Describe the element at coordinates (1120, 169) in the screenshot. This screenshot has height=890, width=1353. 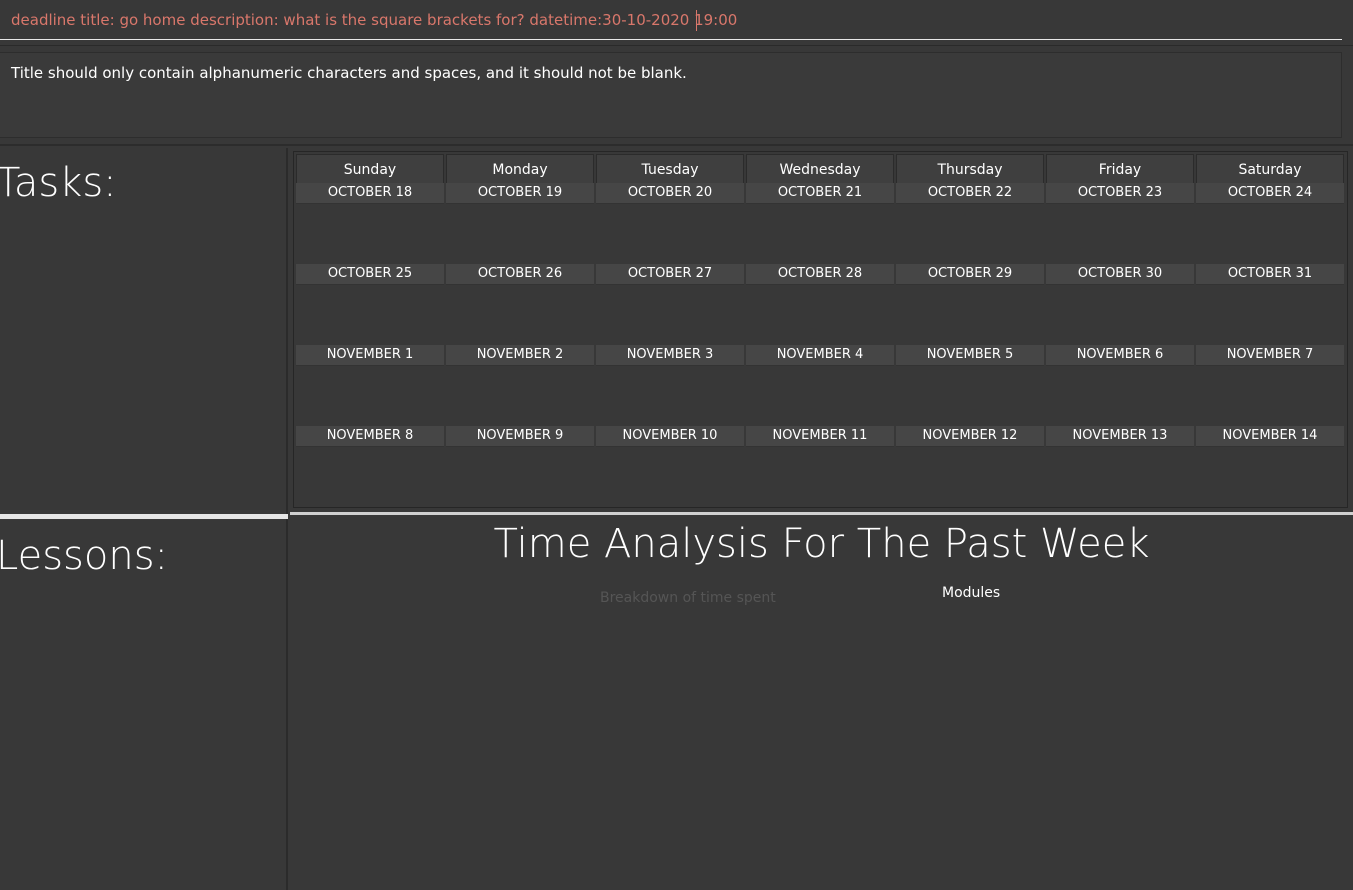
I see `day-header-friday: Friday` at that location.